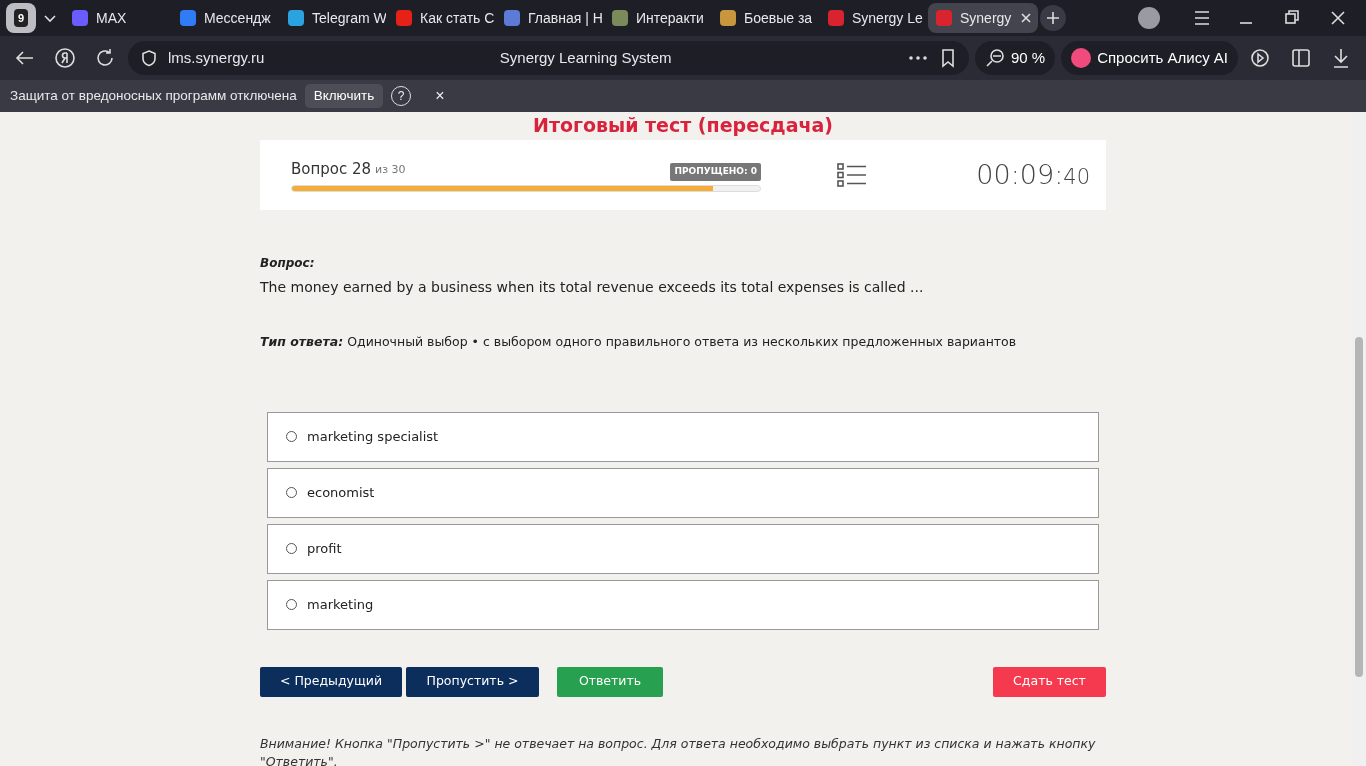 Image resolution: width=1366 pixels, height=766 pixels. I want to click on close-button: ×, so click(440, 96).